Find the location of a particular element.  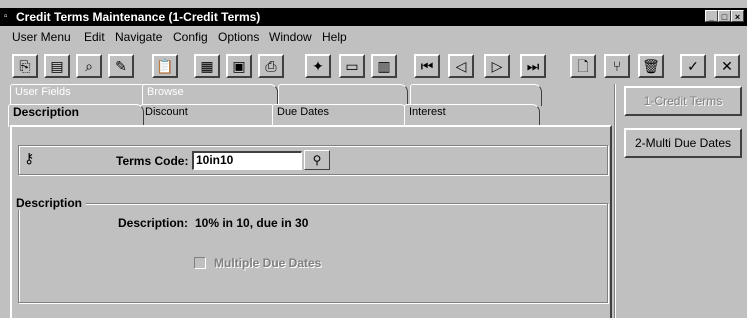

terms-code-label: Terms Code: is located at coordinates (152, 161).